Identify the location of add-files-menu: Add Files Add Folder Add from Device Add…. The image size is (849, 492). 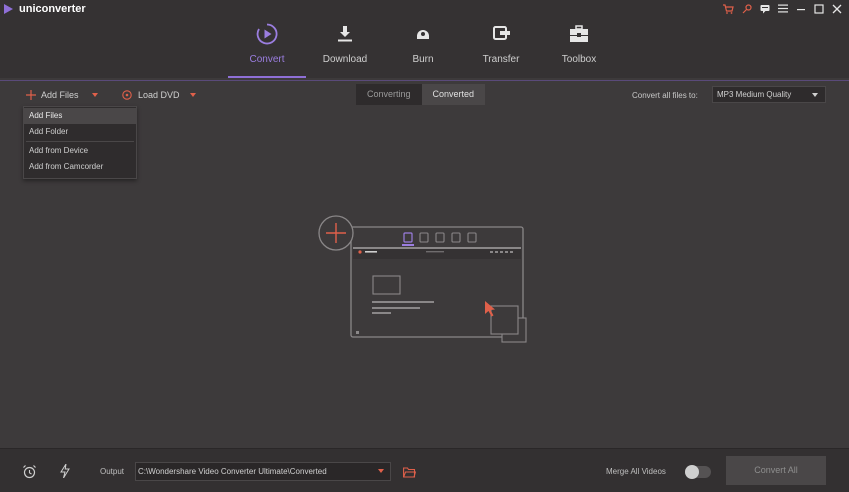
(80, 142).